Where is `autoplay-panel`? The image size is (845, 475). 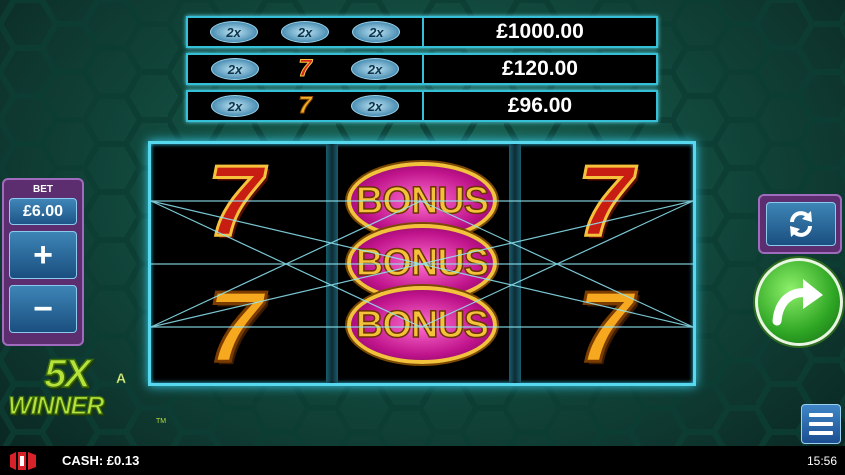
autoplay-panel is located at coordinates (800, 224).